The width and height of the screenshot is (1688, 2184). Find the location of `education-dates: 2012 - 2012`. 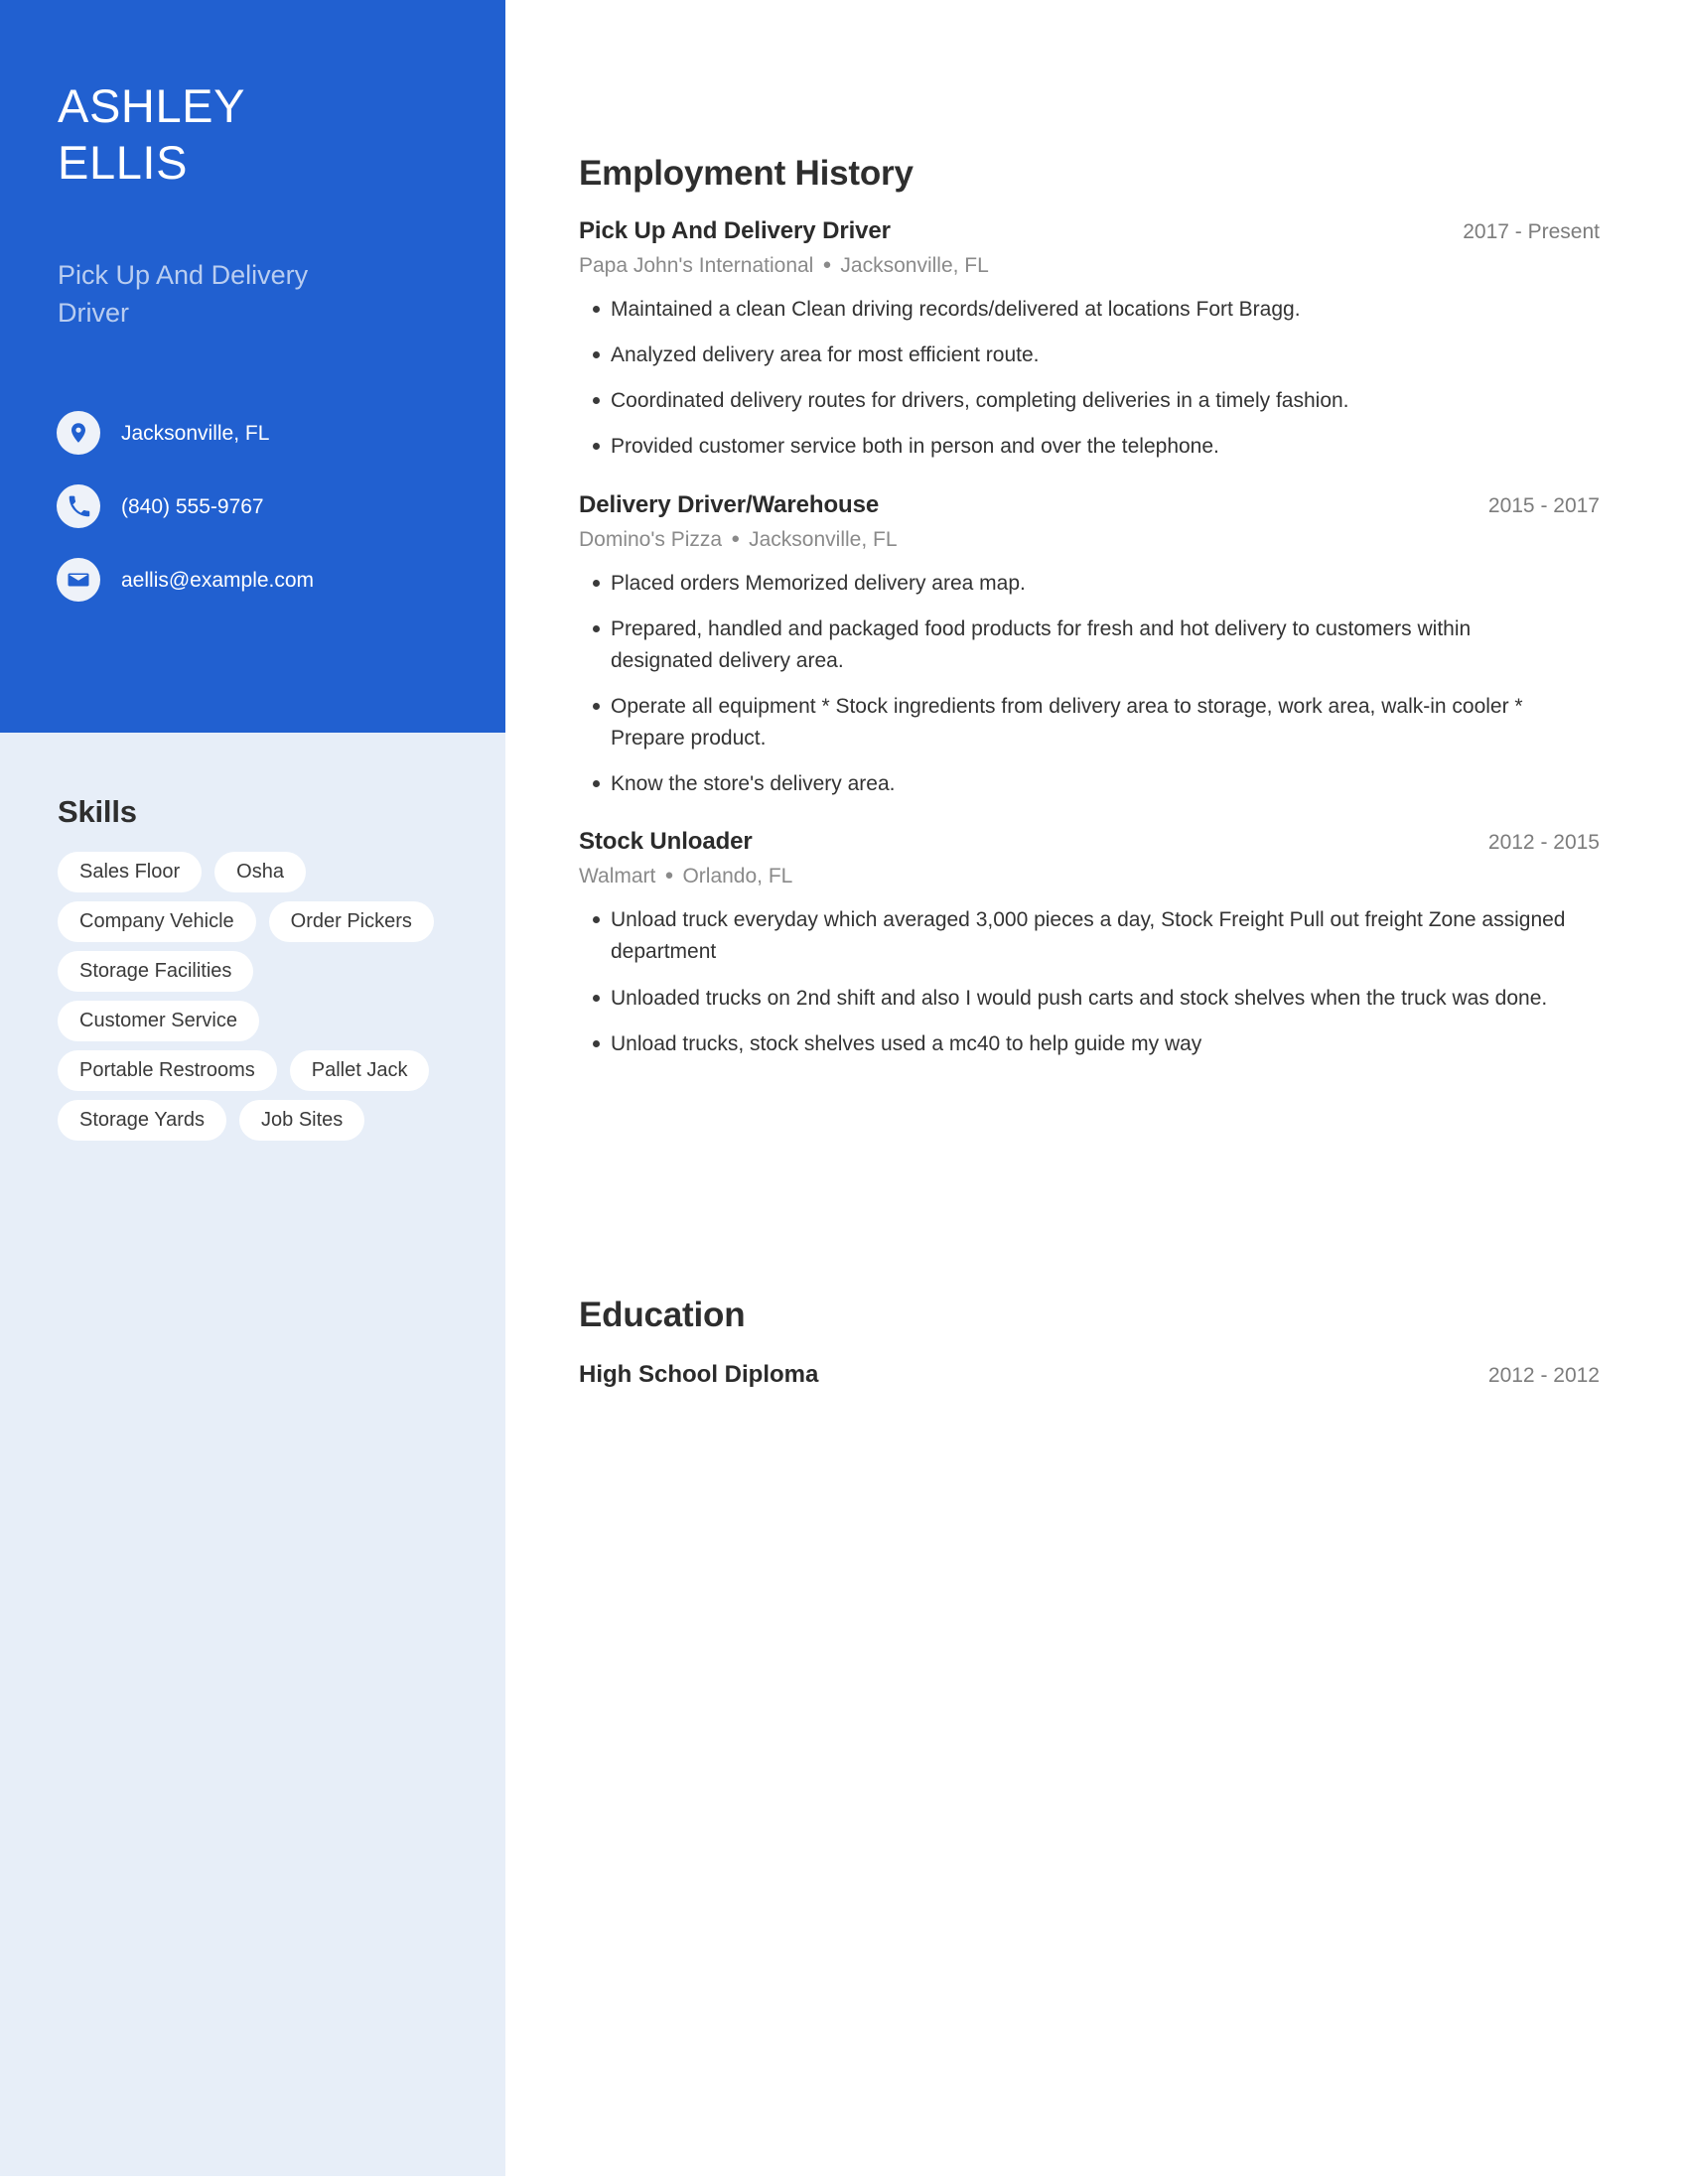

education-dates: 2012 - 2012 is located at coordinates (1543, 1375).